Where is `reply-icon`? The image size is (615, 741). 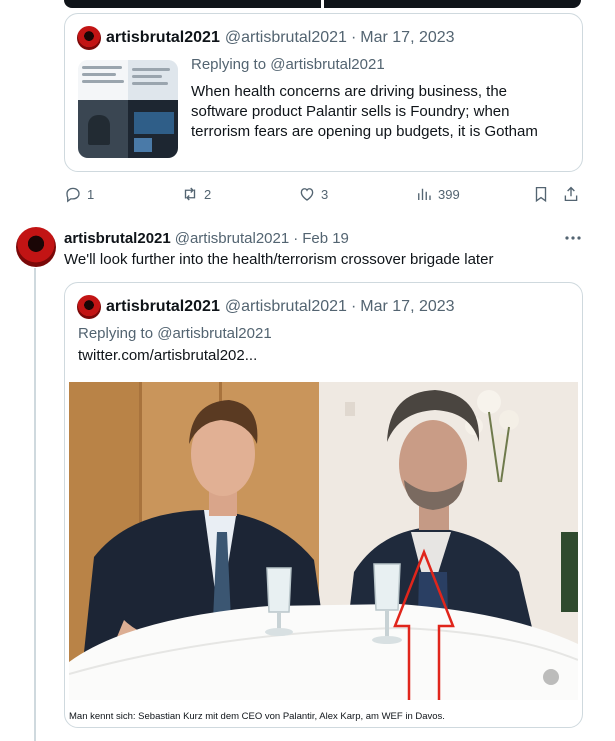 reply-icon is located at coordinates (73, 195).